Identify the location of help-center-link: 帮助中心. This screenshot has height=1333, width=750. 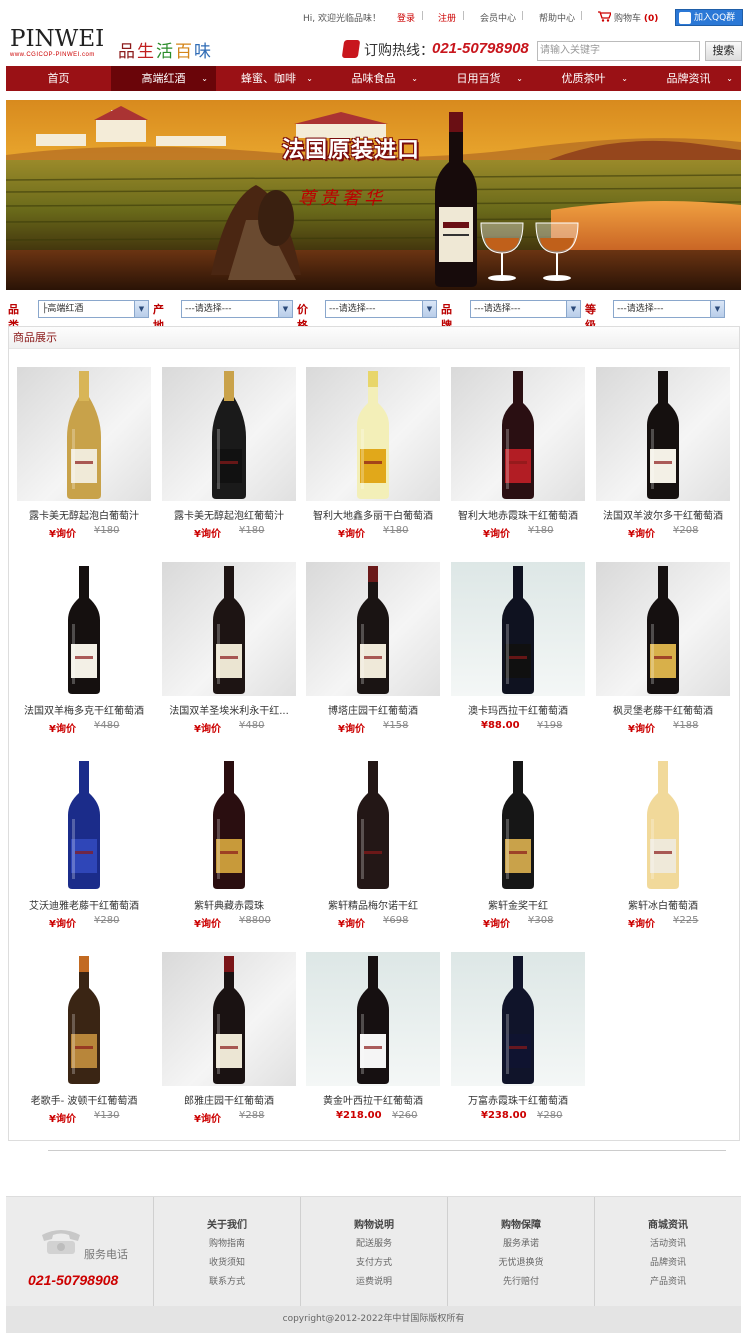
(557, 17).